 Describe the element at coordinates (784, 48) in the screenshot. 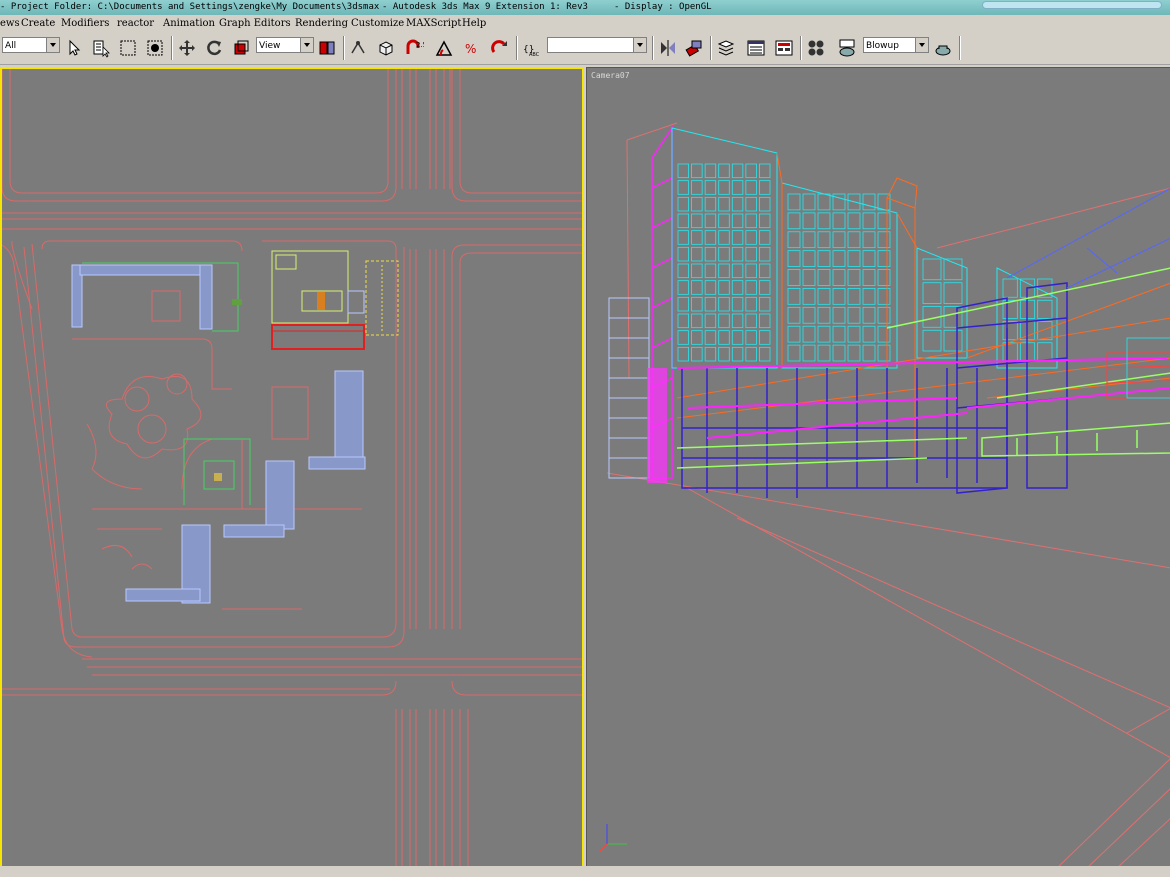

I see `schematic-view-icon` at that location.